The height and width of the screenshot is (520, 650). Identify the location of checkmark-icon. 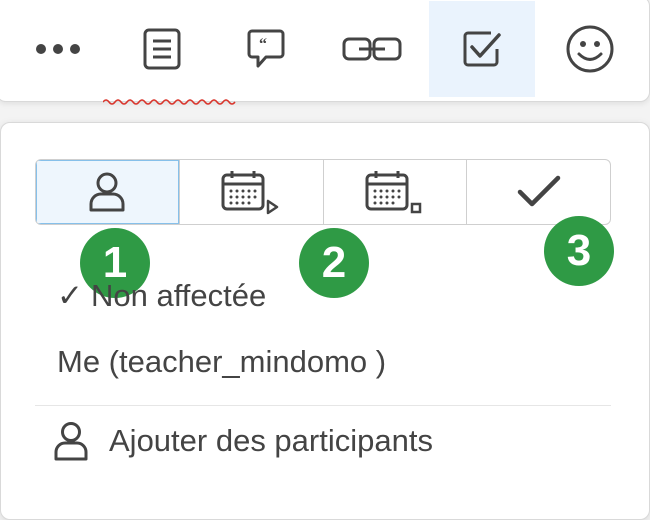
(538, 191).